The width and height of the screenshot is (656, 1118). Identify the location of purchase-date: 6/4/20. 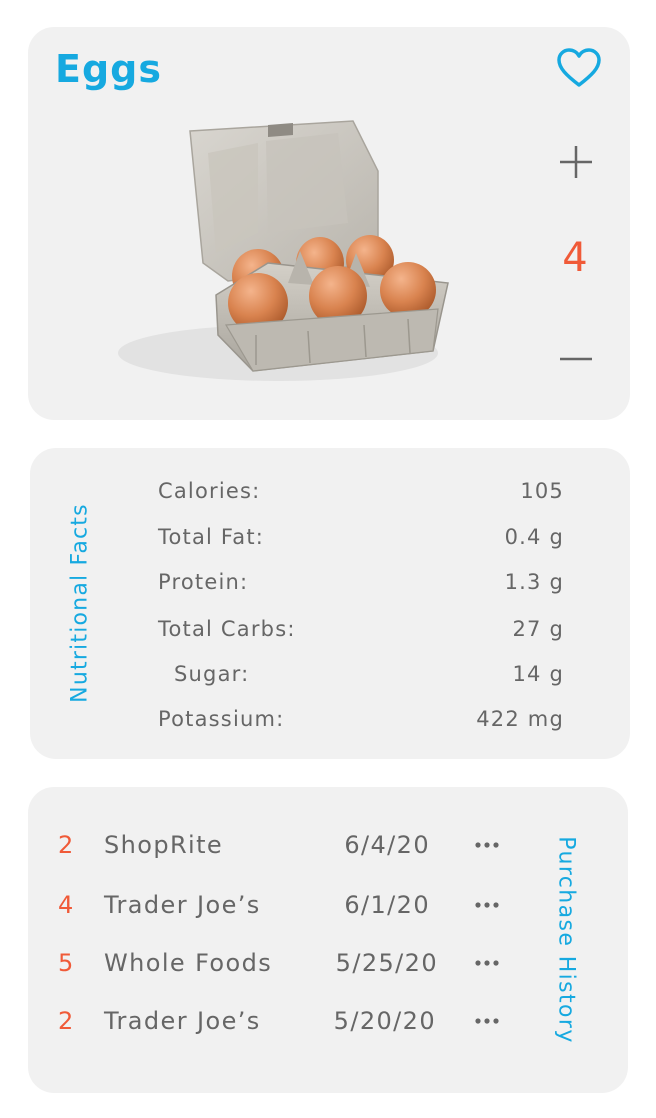
(387, 845).